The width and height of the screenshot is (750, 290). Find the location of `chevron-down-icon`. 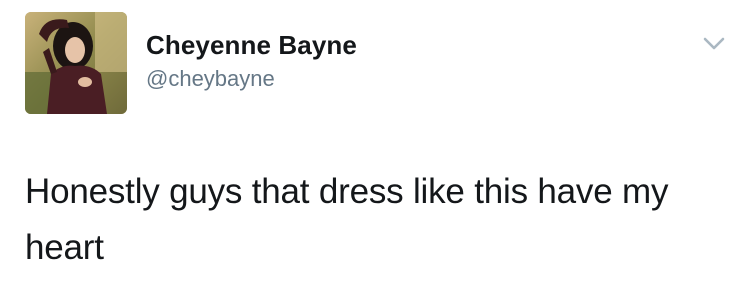

chevron-down-icon is located at coordinates (714, 44).